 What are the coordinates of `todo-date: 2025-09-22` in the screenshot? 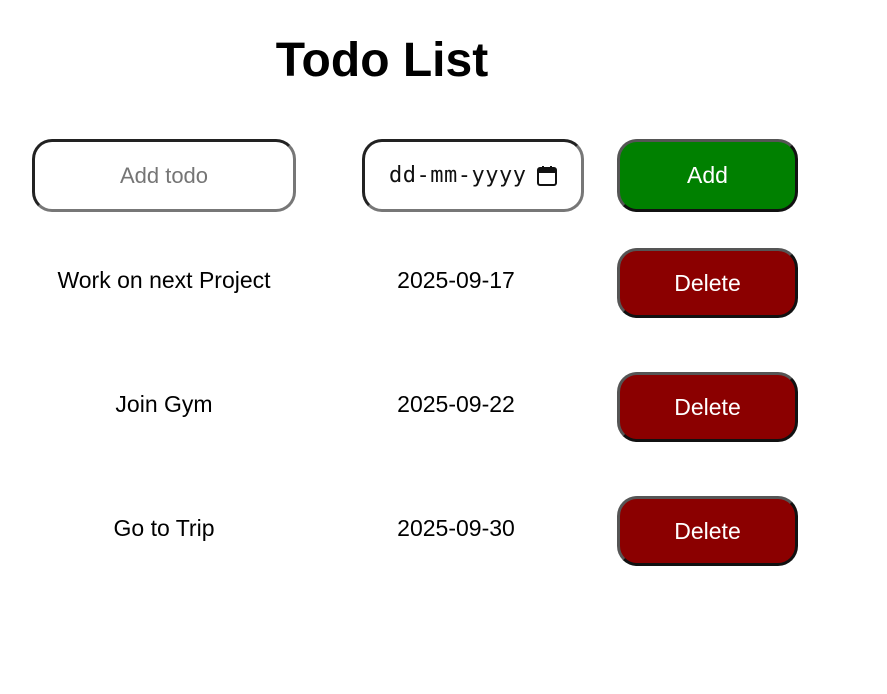 It's located at (456, 404).